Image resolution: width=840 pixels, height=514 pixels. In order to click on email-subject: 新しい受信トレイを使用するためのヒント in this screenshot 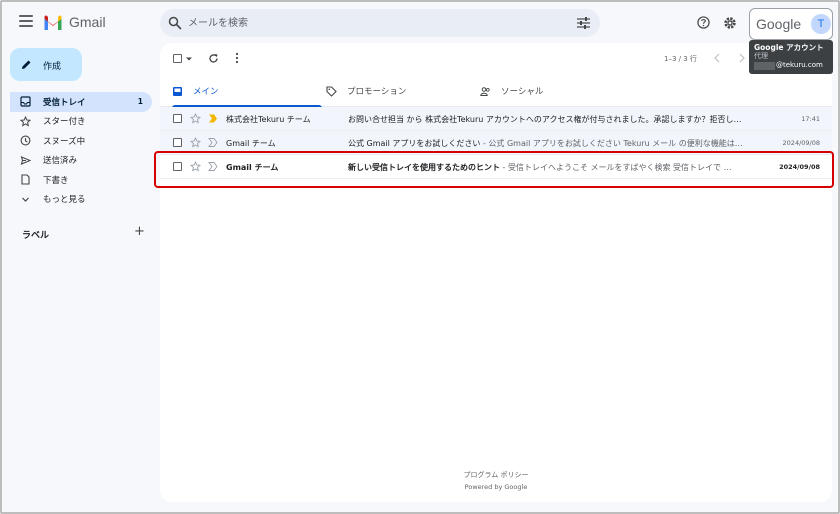, I will do `click(424, 167)`.